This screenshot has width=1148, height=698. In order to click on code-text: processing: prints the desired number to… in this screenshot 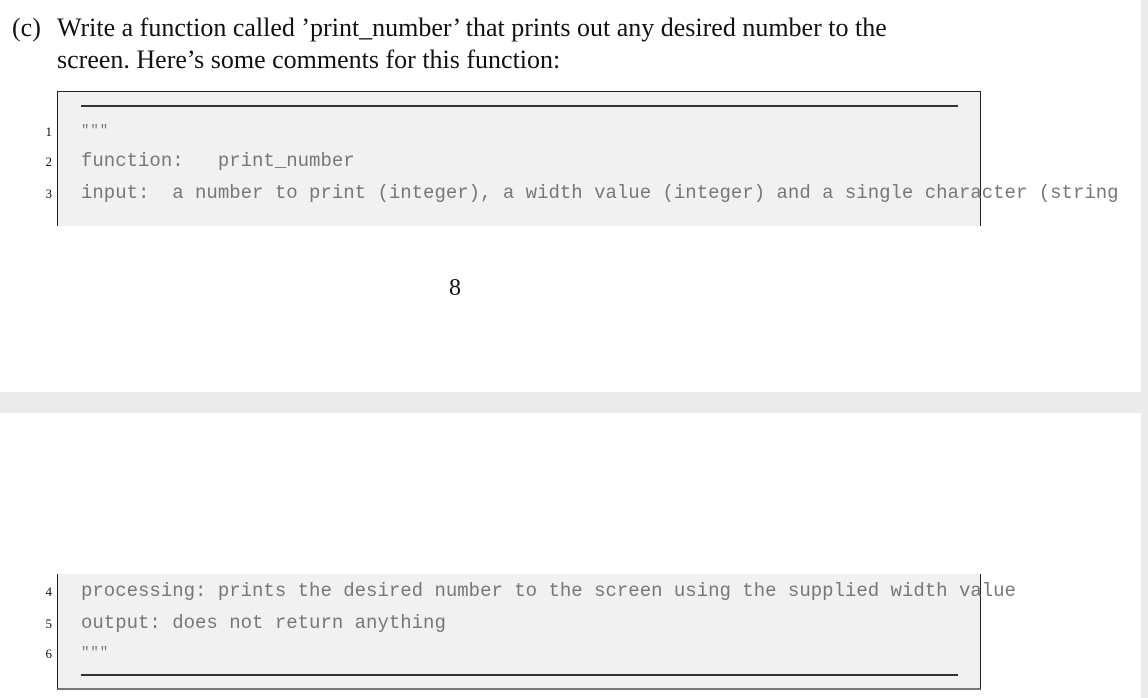, I will do `click(548, 591)`.